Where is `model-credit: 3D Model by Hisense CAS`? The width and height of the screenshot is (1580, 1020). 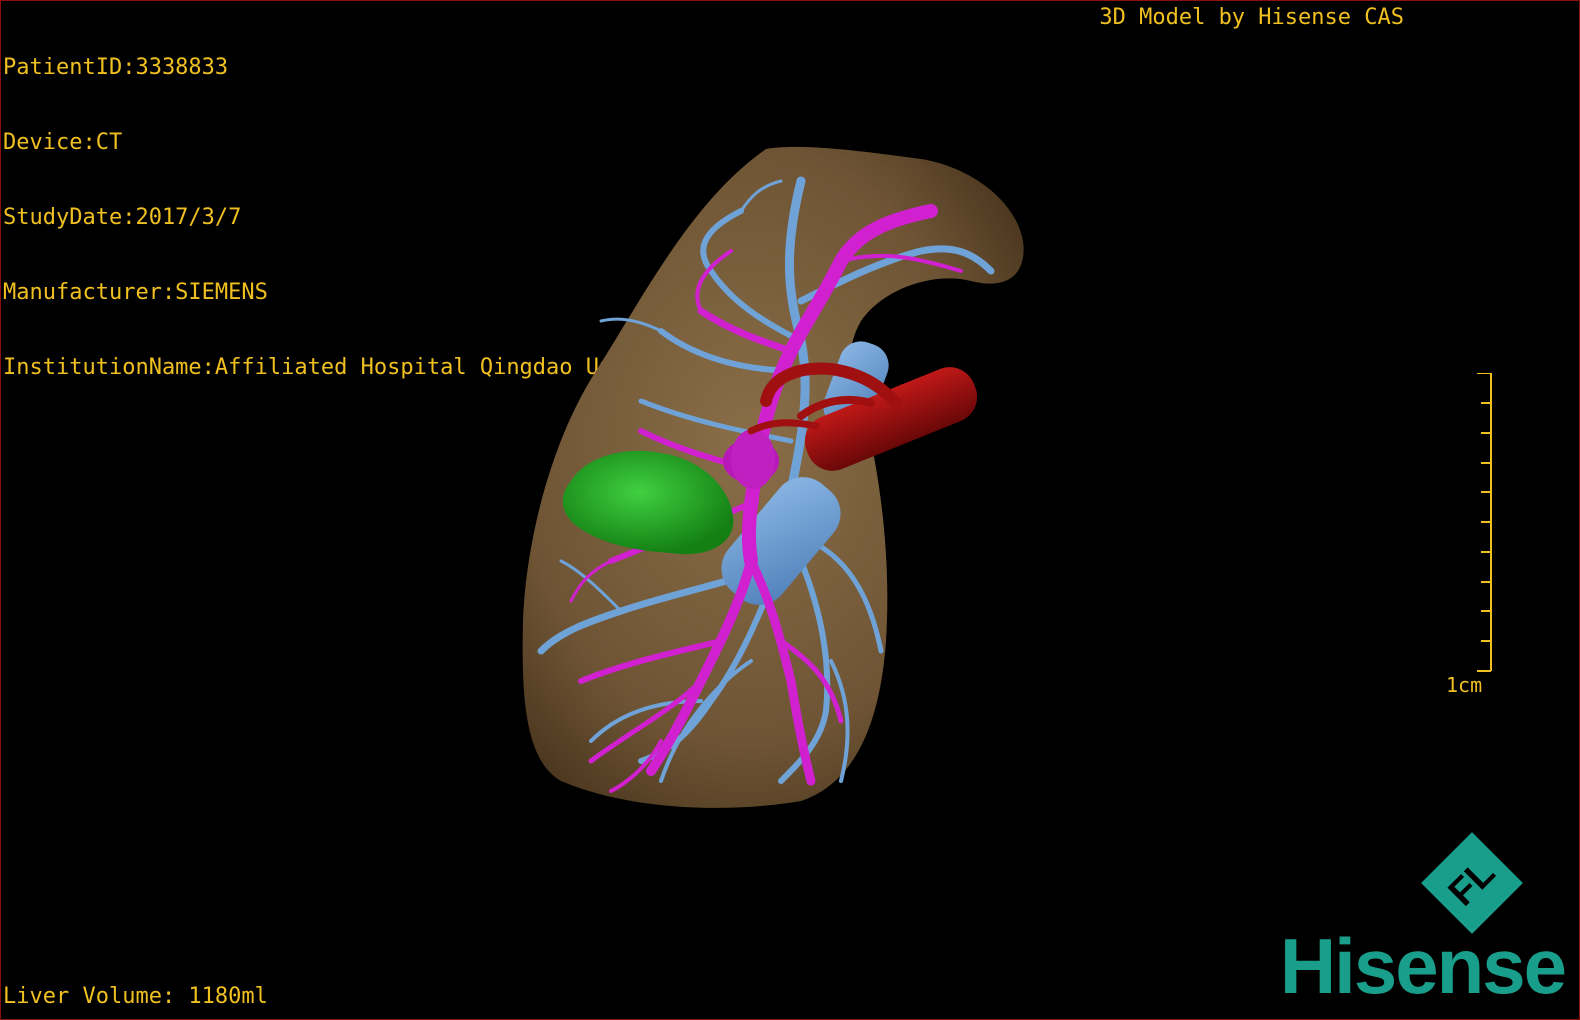
model-credit: 3D Model by Hisense CAS is located at coordinates (1251, 17).